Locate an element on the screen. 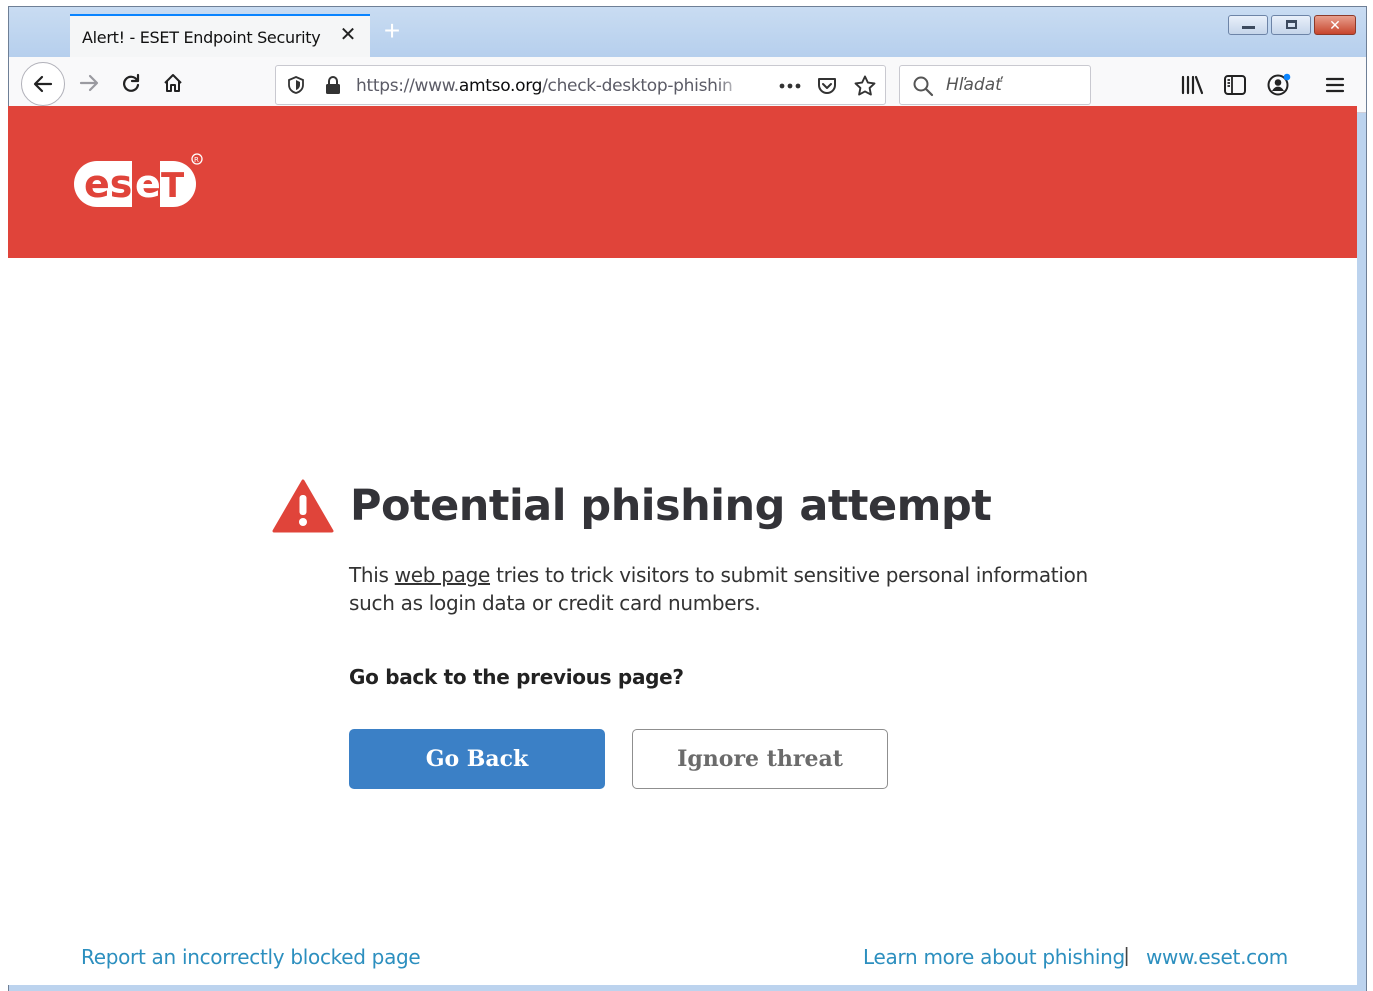 The image size is (1373, 991). go-back-button: Go Back is located at coordinates (477, 759).